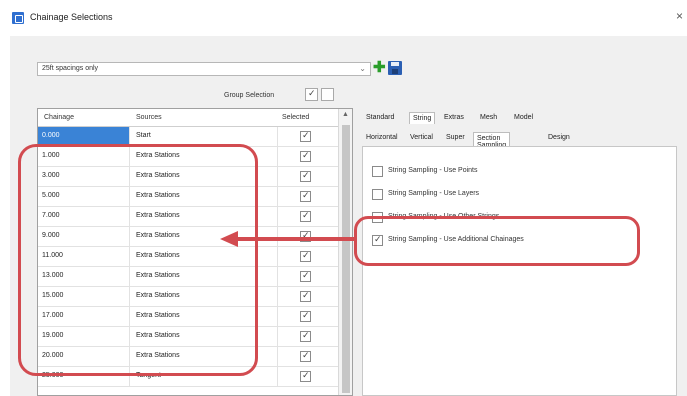  Describe the element at coordinates (382, 137) in the screenshot. I see `tab-horizontal: Horizontal` at that location.